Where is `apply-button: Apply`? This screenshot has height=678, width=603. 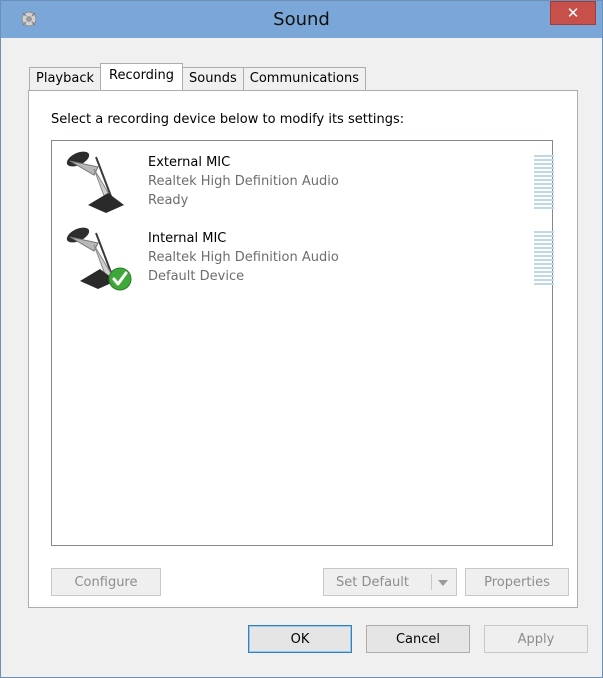
apply-button: Apply is located at coordinates (536, 639).